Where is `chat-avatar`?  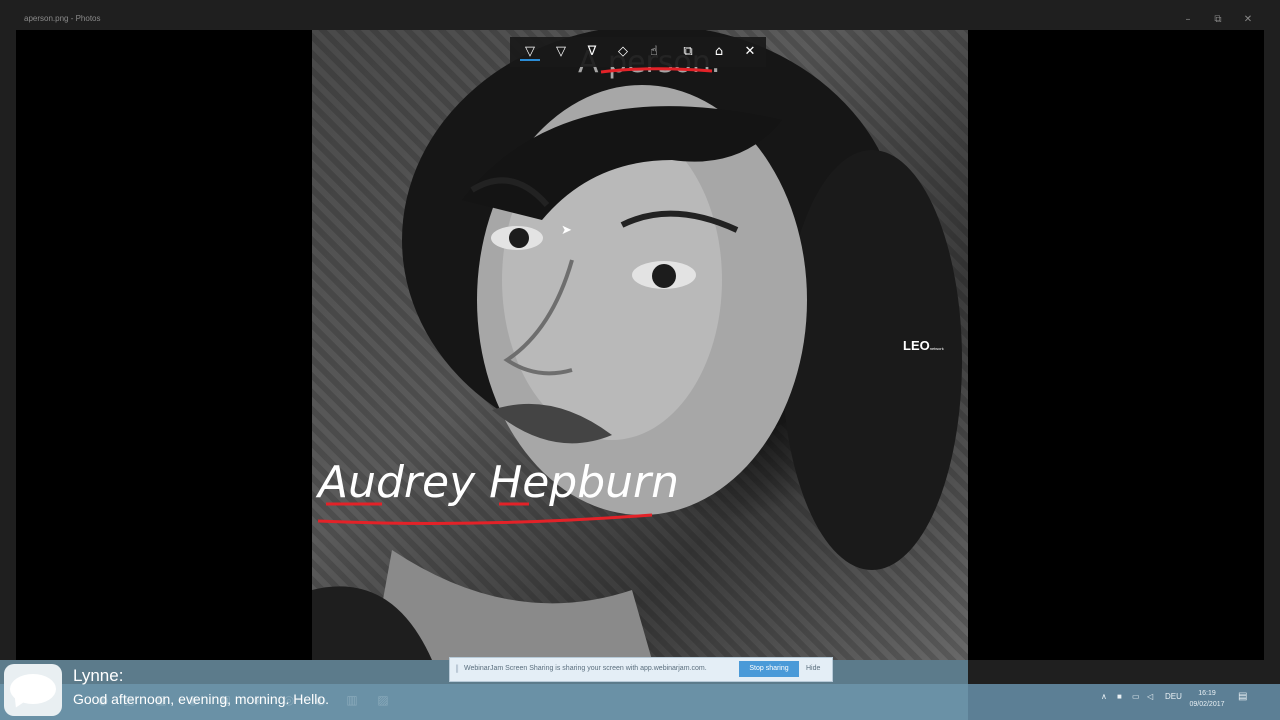
chat-avatar is located at coordinates (33, 690).